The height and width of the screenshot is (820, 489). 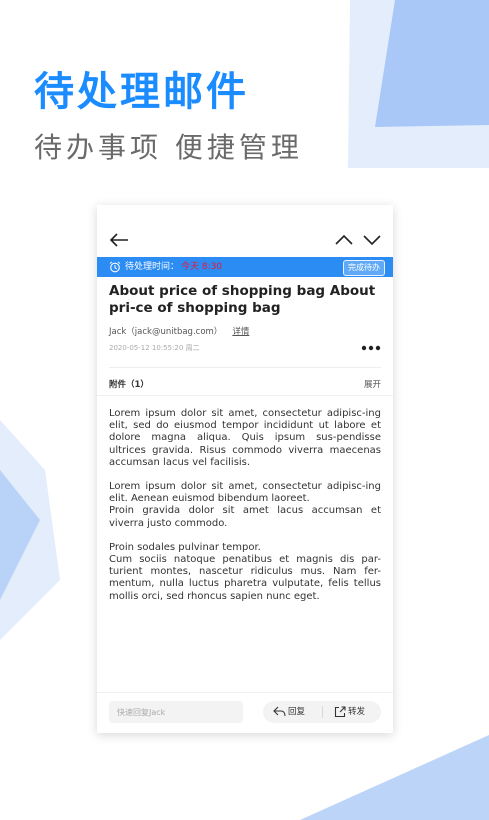 What do you see at coordinates (364, 268) in the screenshot?
I see `complete-todo-button: 完成待办` at bounding box center [364, 268].